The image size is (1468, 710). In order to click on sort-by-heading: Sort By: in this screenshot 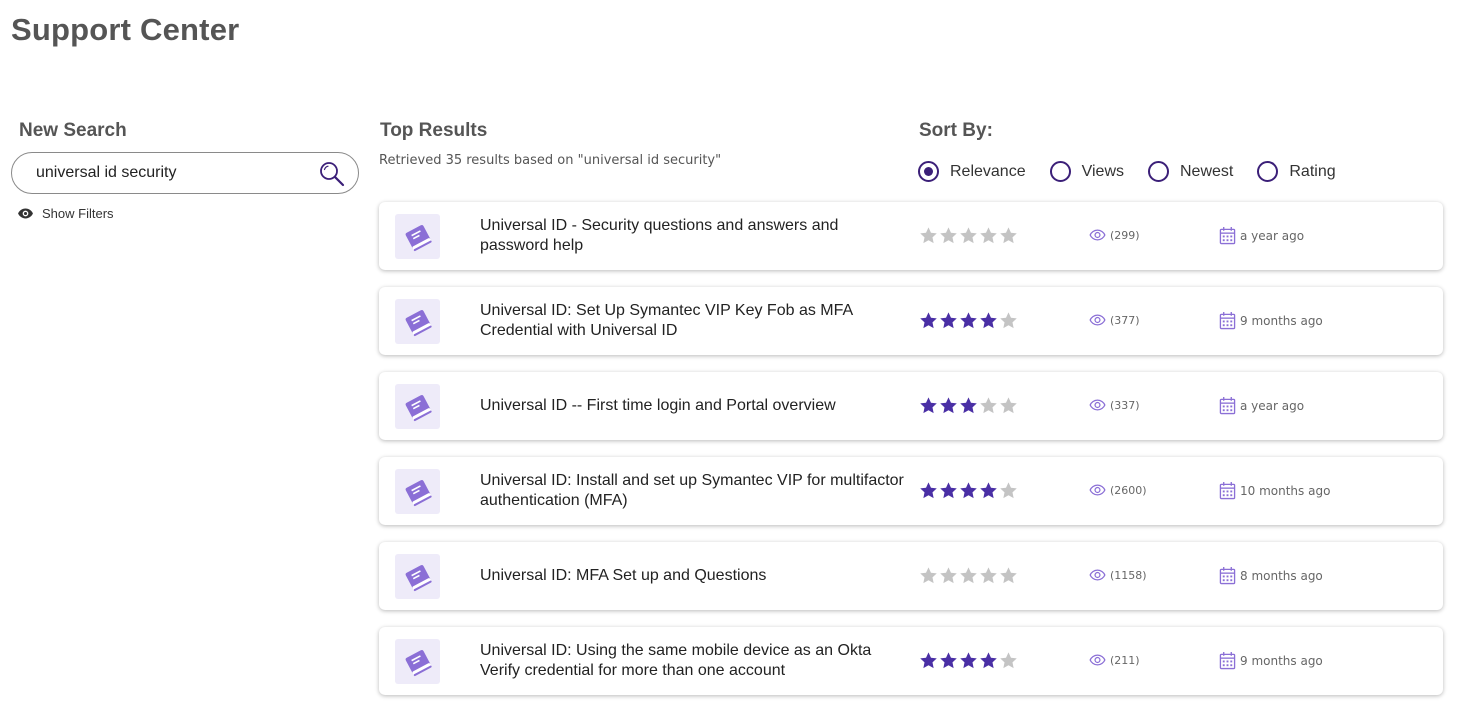, I will do `click(956, 130)`.